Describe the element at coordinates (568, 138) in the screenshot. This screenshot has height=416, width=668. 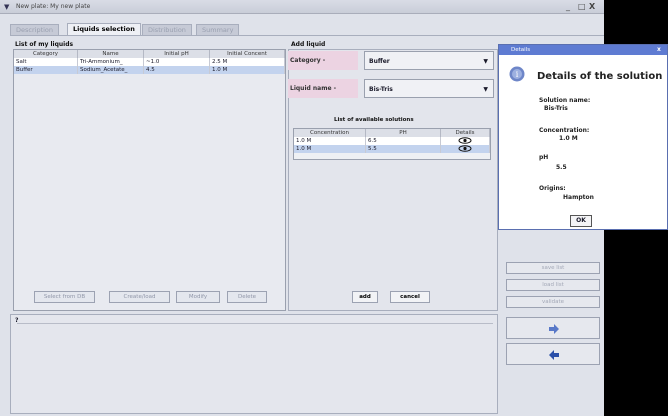
I see `concentration-value: 1.0 M` at that location.